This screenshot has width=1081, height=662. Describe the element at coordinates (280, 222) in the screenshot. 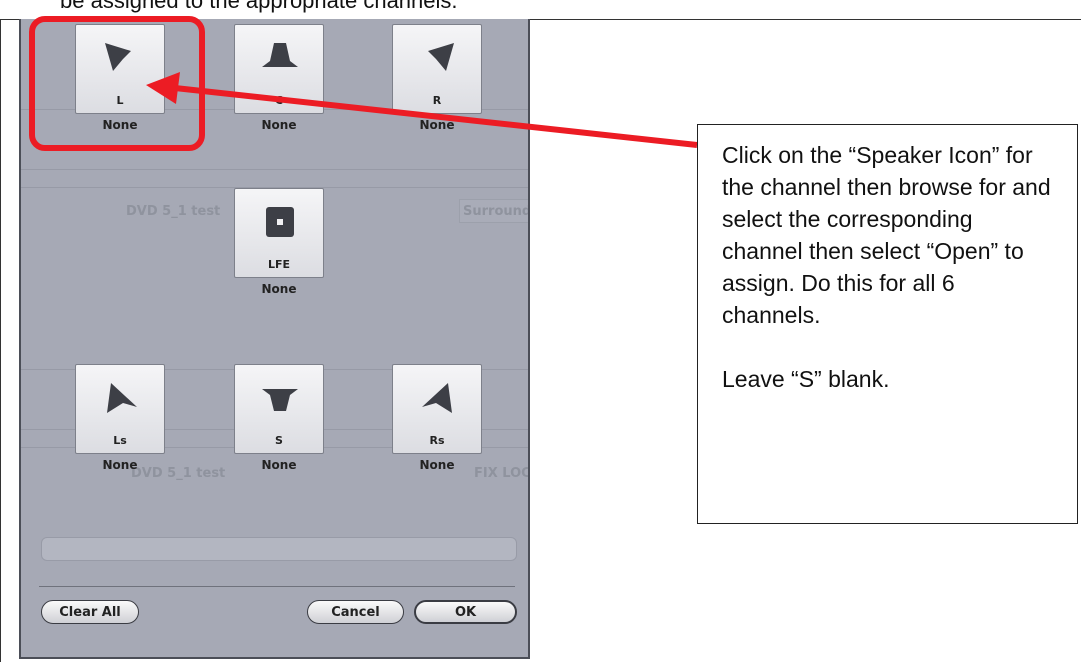

I see `subwoofer-icon` at that location.